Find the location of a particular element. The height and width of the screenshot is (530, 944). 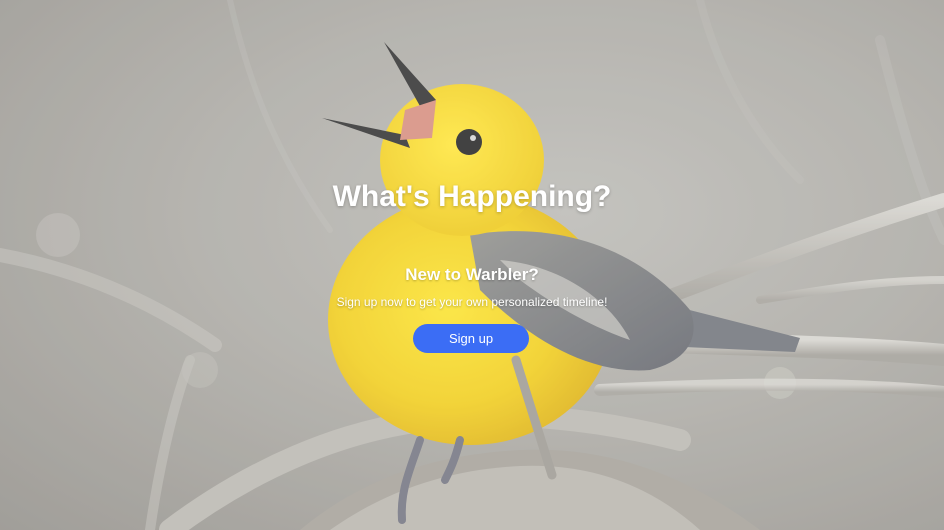

page-title: What's Happening? is located at coordinates (472, 196).